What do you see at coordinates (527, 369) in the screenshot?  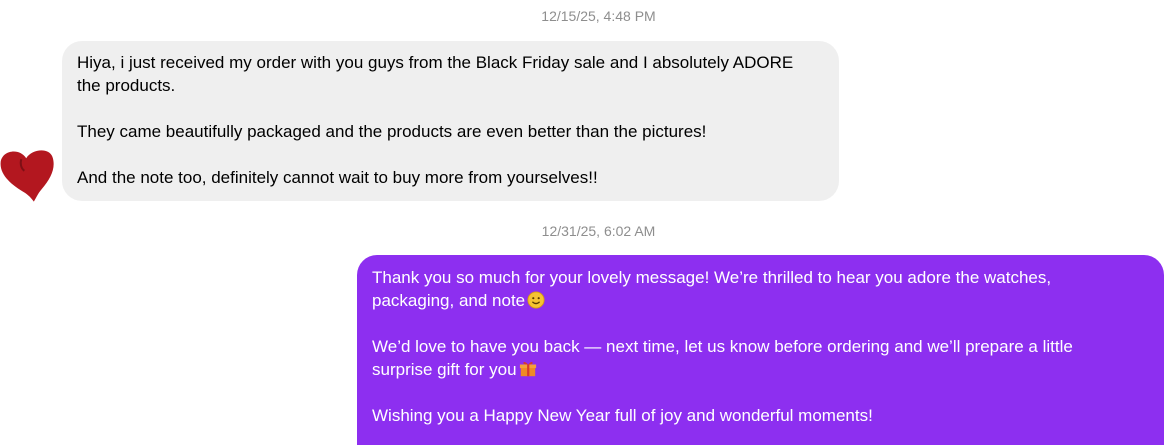 I see `gift-emoji-icon` at bounding box center [527, 369].